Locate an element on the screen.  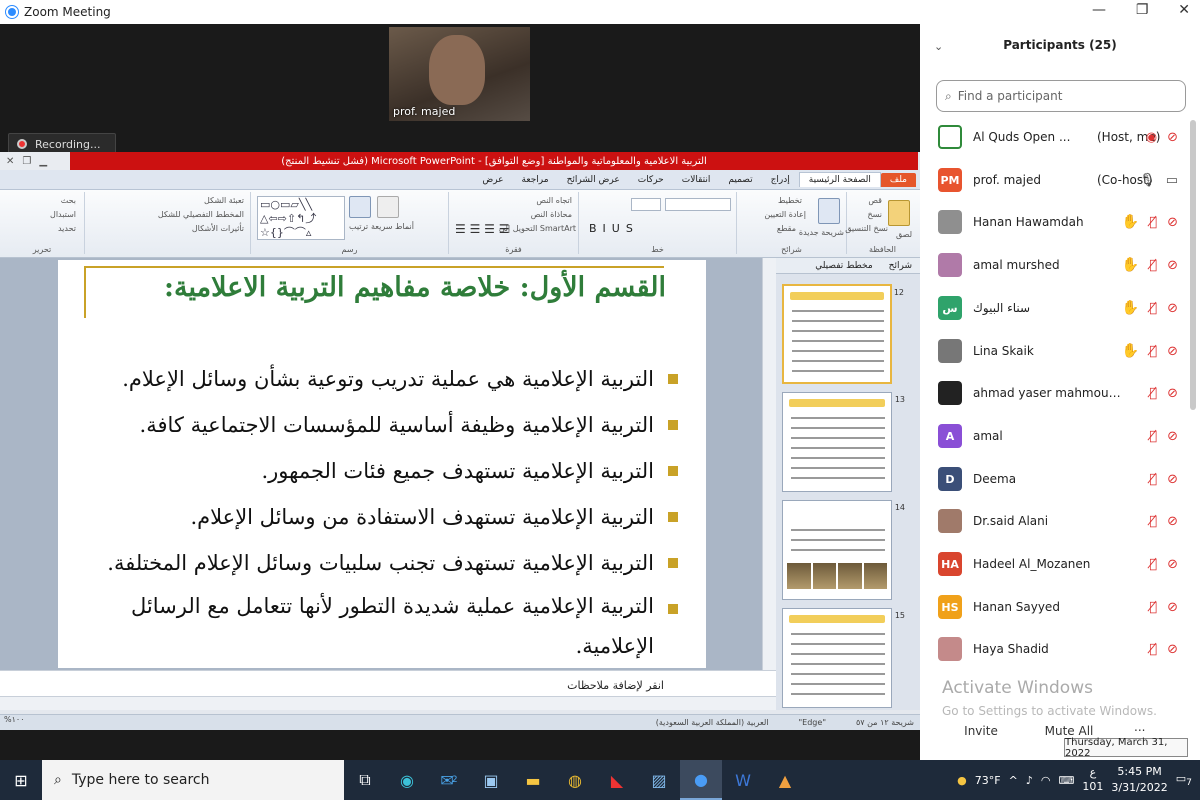
horizontal-scrollbar is located at coordinates (388, 703).